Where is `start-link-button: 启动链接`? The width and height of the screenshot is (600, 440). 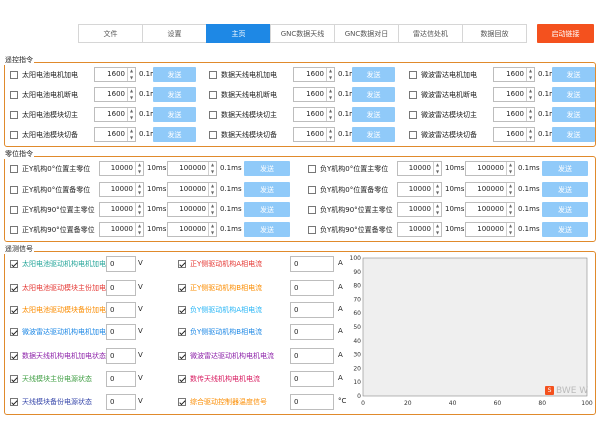
start-link-button: 启动链接 is located at coordinates (565, 33).